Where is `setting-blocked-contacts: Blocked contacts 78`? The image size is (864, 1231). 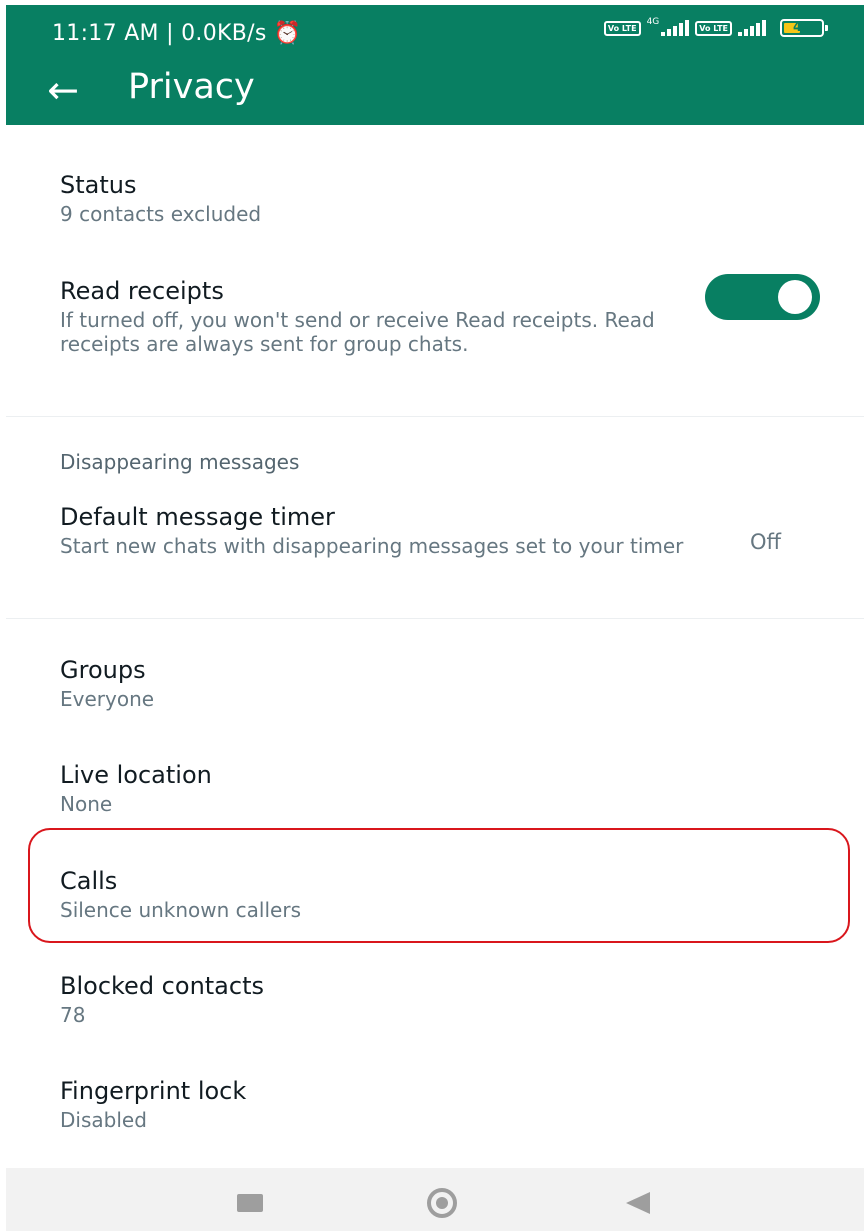
setting-blocked-contacts: Blocked contacts 78 is located at coordinates (442, 999).